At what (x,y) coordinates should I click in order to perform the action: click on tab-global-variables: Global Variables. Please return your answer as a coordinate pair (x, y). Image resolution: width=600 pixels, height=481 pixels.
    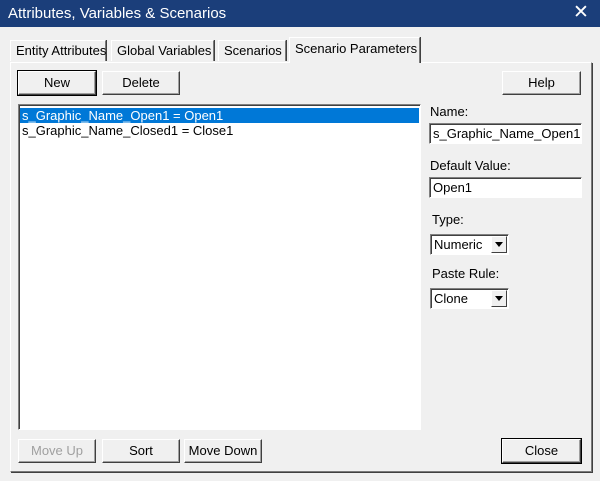
    Looking at the image, I should click on (162, 50).